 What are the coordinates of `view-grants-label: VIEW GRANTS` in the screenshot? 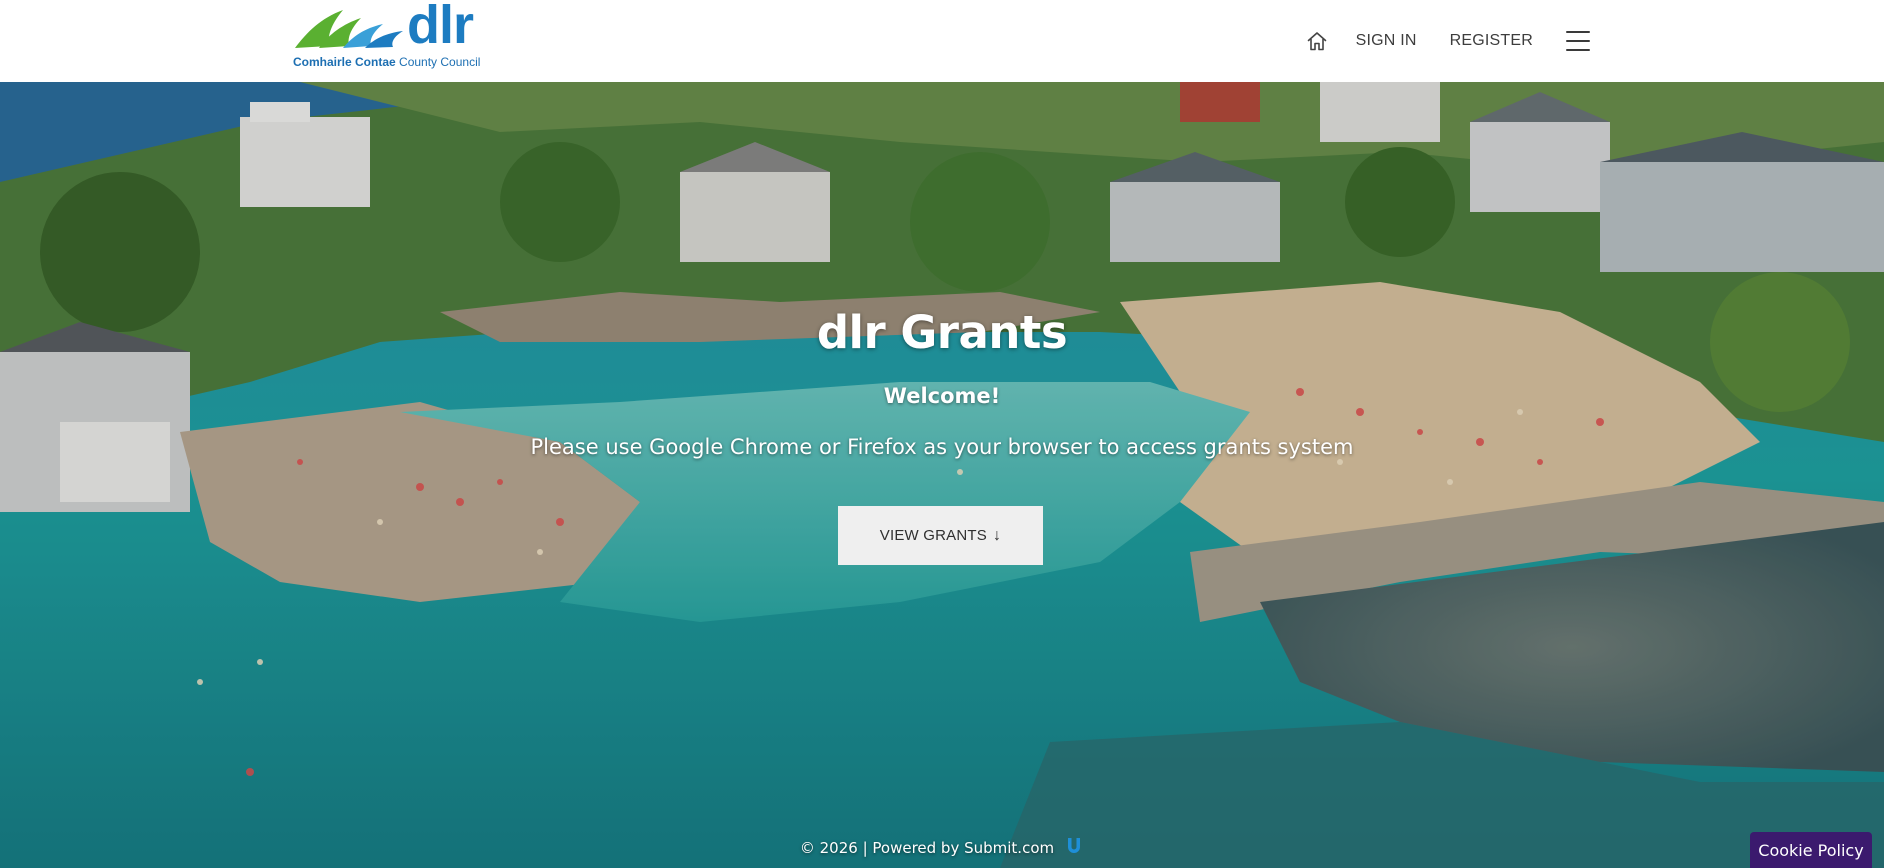 It's located at (933, 535).